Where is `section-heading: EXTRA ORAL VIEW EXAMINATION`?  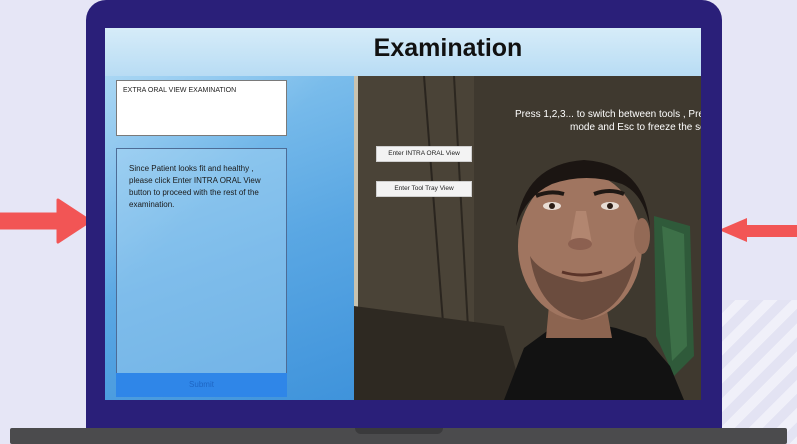
section-heading: EXTRA ORAL VIEW EXAMINATION is located at coordinates (180, 90).